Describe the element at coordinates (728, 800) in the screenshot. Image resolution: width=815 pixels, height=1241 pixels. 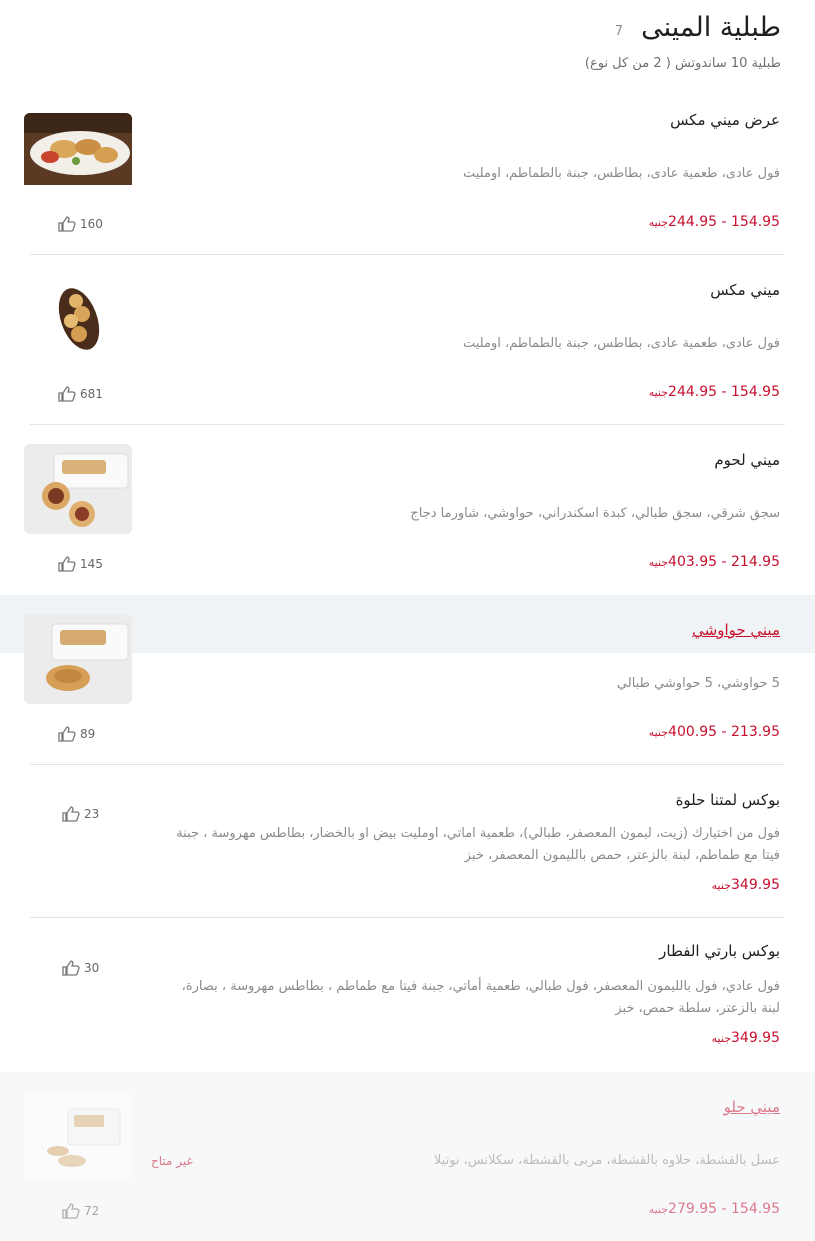
I see `item-name: بوكس لمتنا حلوة` at that location.